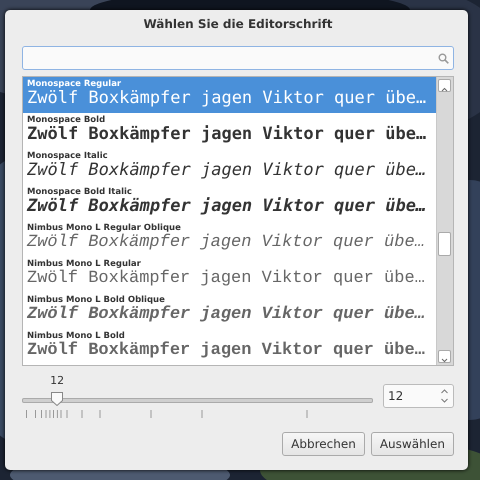 This screenshot has width=480, height=480. What do you see at coordinates (238, 24) in the screenshot?
I see `dialog-title: Wählen Sie die Editorschrift` at bounding box center [238, 24].